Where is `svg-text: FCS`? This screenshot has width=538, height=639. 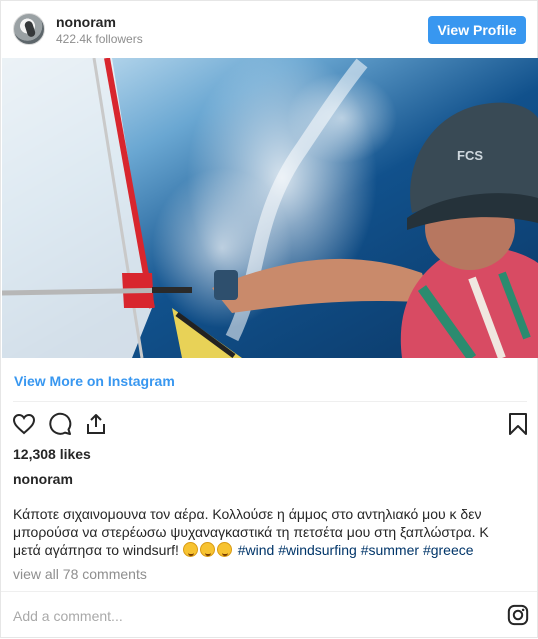 svg-text: FCS is located at coordinates (470, 155).